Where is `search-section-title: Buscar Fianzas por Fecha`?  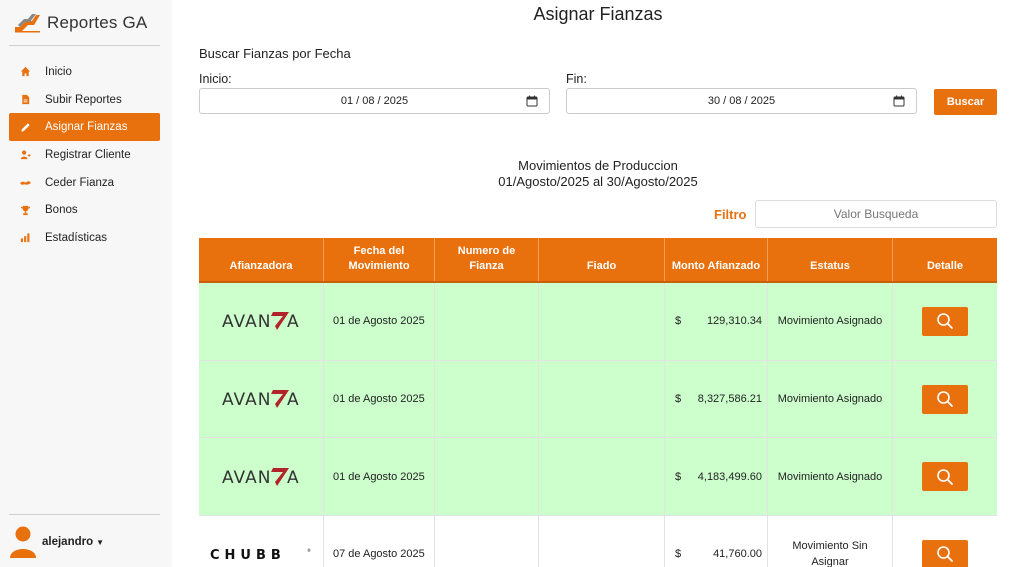
search-section-title: Buscar Fianzas por Fecha is located at coordinates (275, 53).